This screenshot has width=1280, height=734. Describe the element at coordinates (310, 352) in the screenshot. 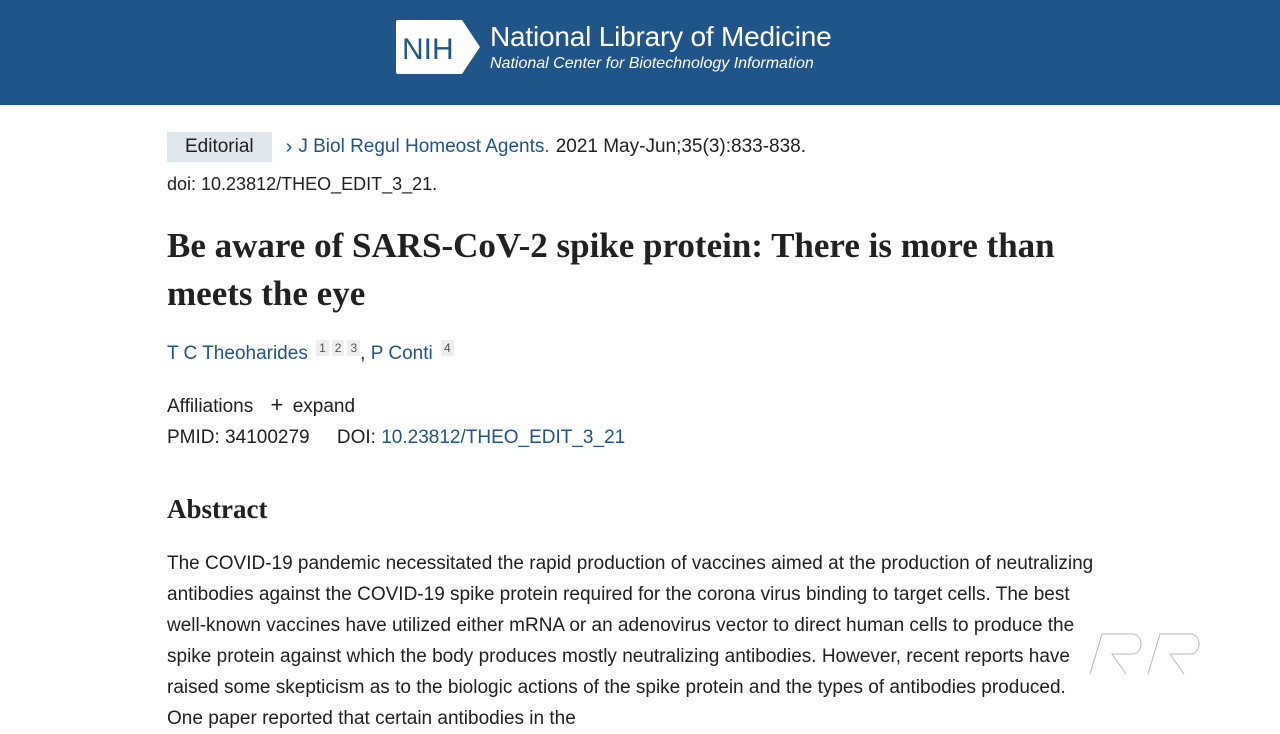

I see `authors-list: T C Theoharides 123, P Conti 4` at that location.